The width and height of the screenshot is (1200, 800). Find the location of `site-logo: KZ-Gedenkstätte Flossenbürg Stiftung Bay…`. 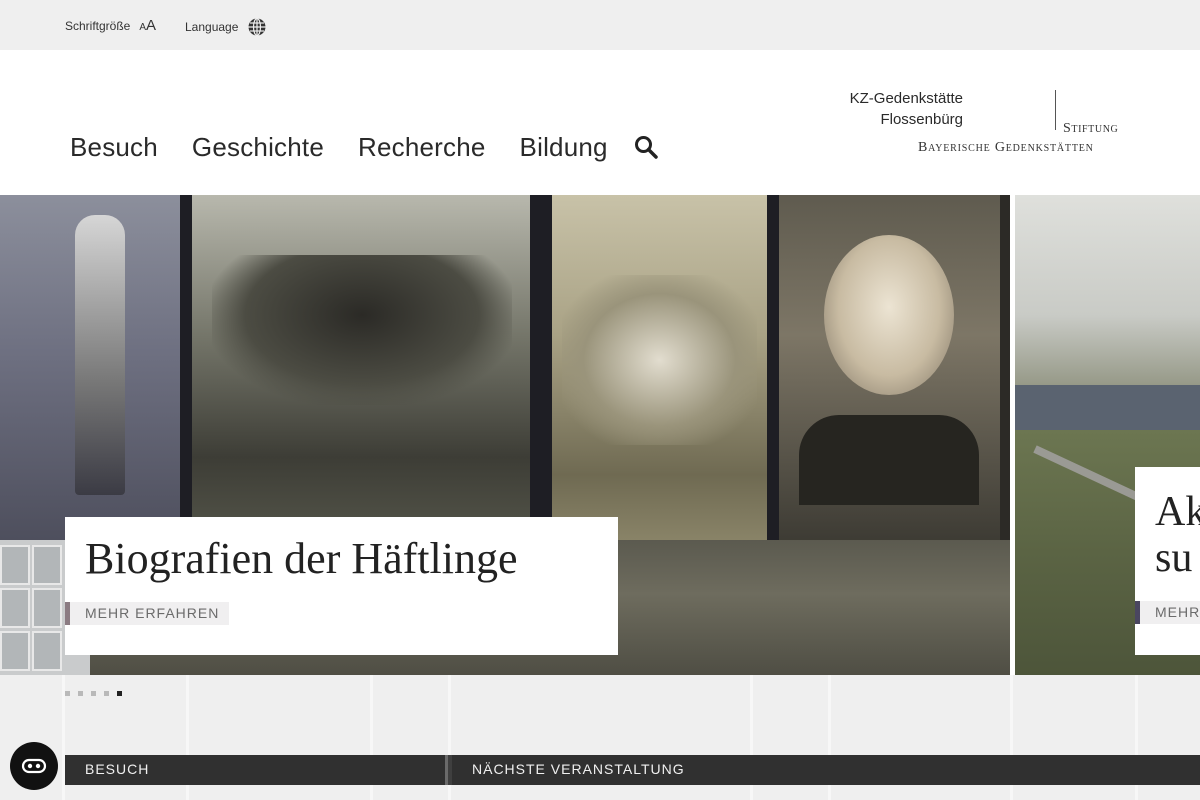

site-logo: KZ-Gedenkstätte Flossenbürg Stiftung Bay… is located at coordinates (994, 126).